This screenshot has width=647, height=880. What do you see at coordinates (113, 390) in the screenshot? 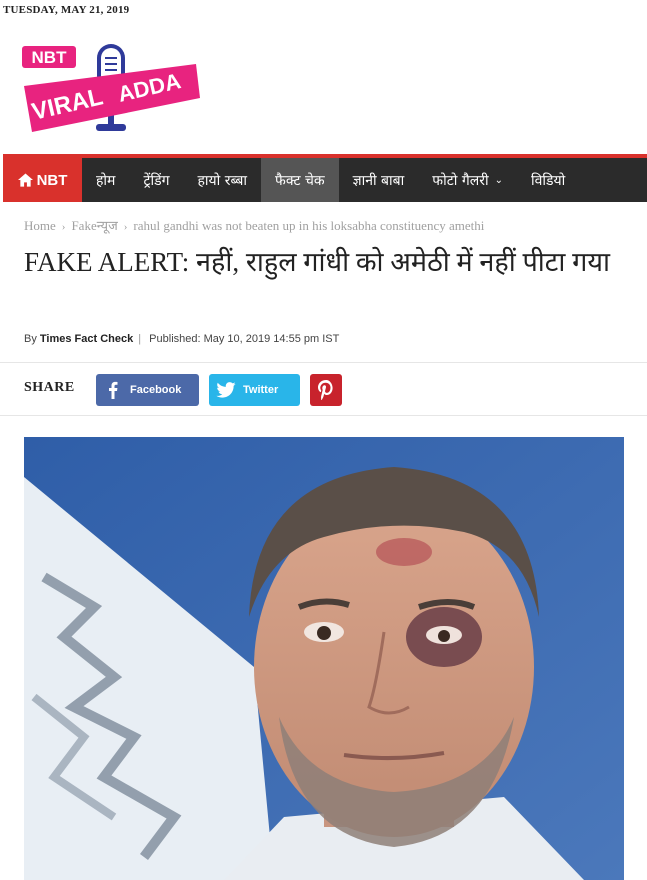
I see `facebook-icon` at bounding box center [113, 390].